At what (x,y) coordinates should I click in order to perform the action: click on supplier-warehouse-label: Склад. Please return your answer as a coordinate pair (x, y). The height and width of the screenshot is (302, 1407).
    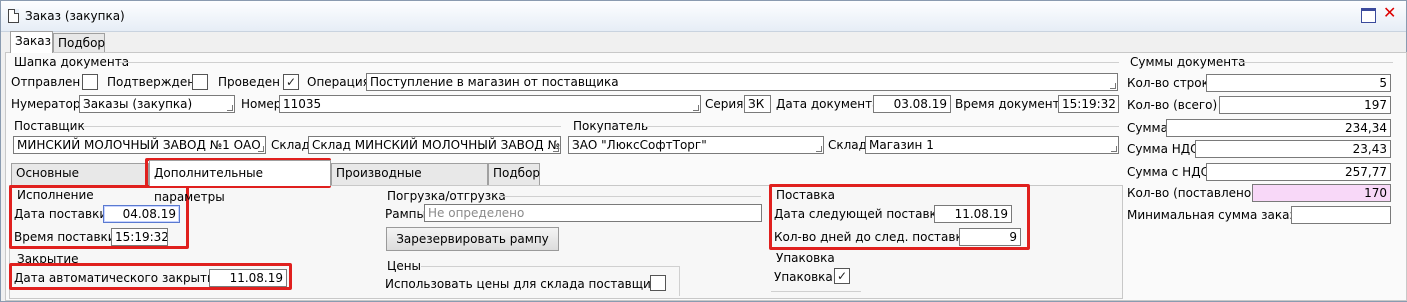
    Looking at the image, I should click on (290, 145).